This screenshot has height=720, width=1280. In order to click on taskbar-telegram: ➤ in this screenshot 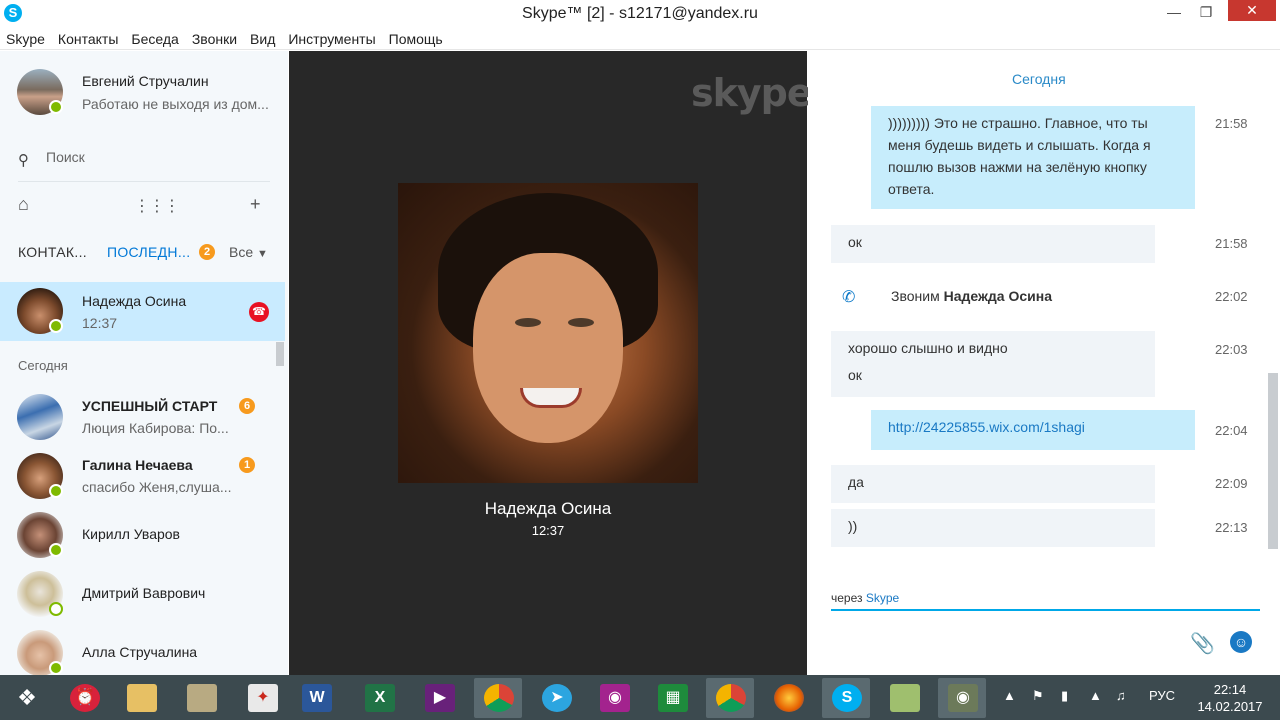, I will do `click(556, 698)`.